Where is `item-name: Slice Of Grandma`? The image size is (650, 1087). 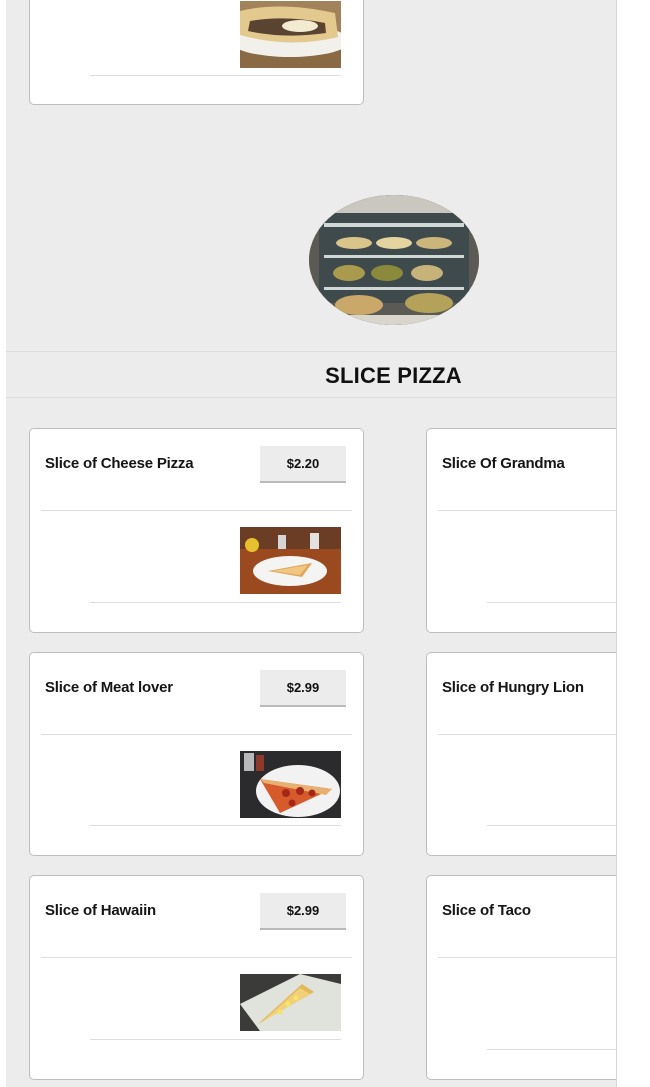 item-name: Slice Of Grandma is located at coordinates (503, 463).